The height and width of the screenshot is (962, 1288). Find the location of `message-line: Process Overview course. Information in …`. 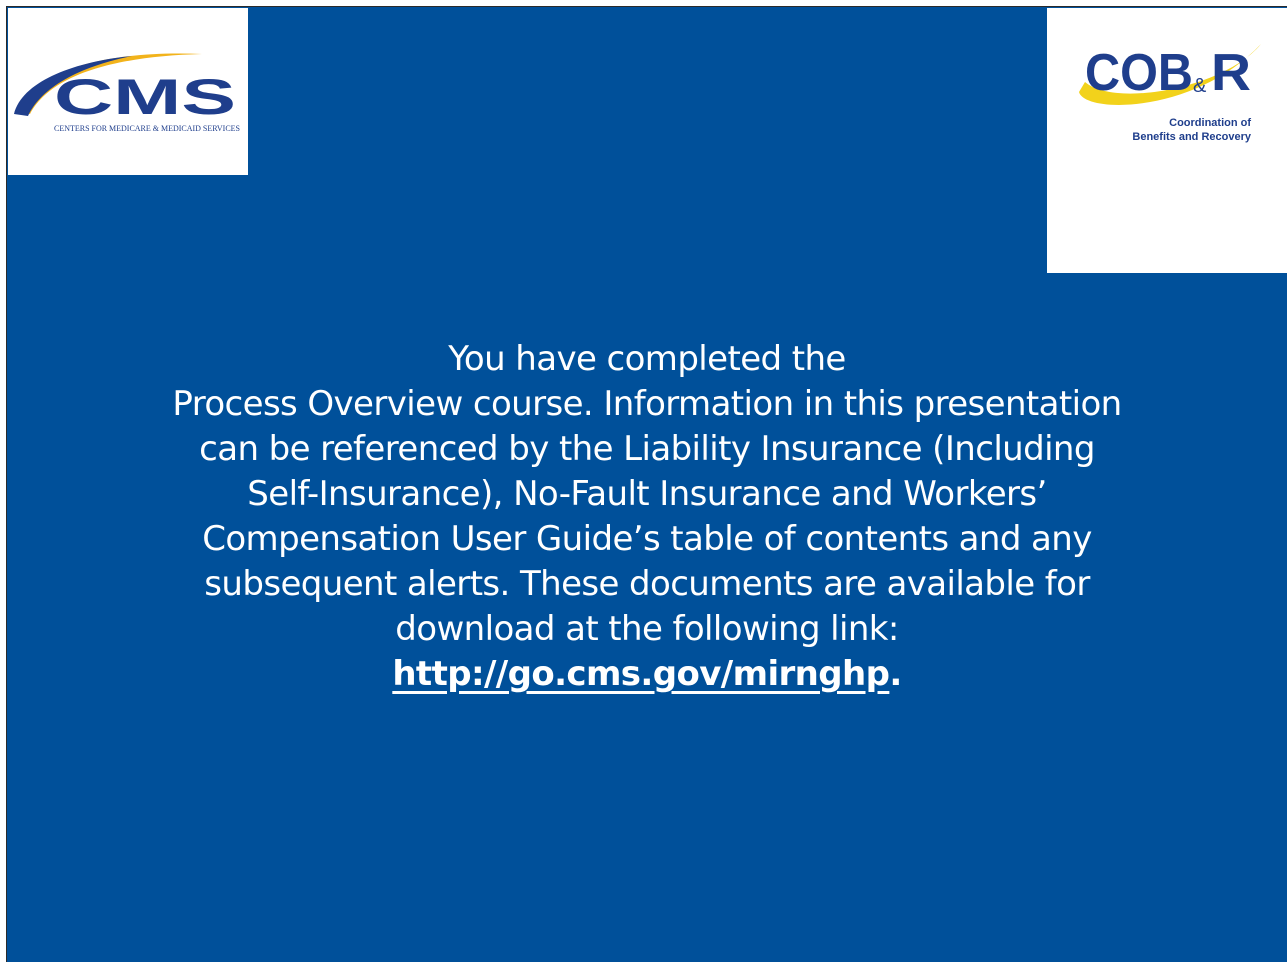

message-line: Process Overview course. Information in … is located at coordinates (647, 404).